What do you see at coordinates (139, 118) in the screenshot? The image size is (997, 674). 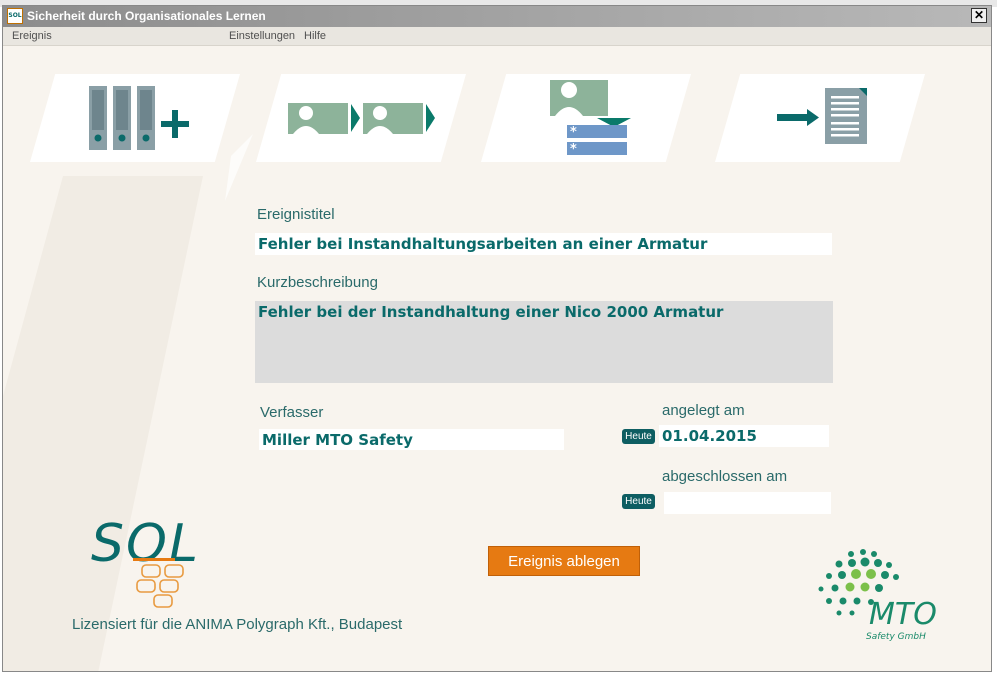 I see `binders-add-icon` at bounding box center [139, 118].